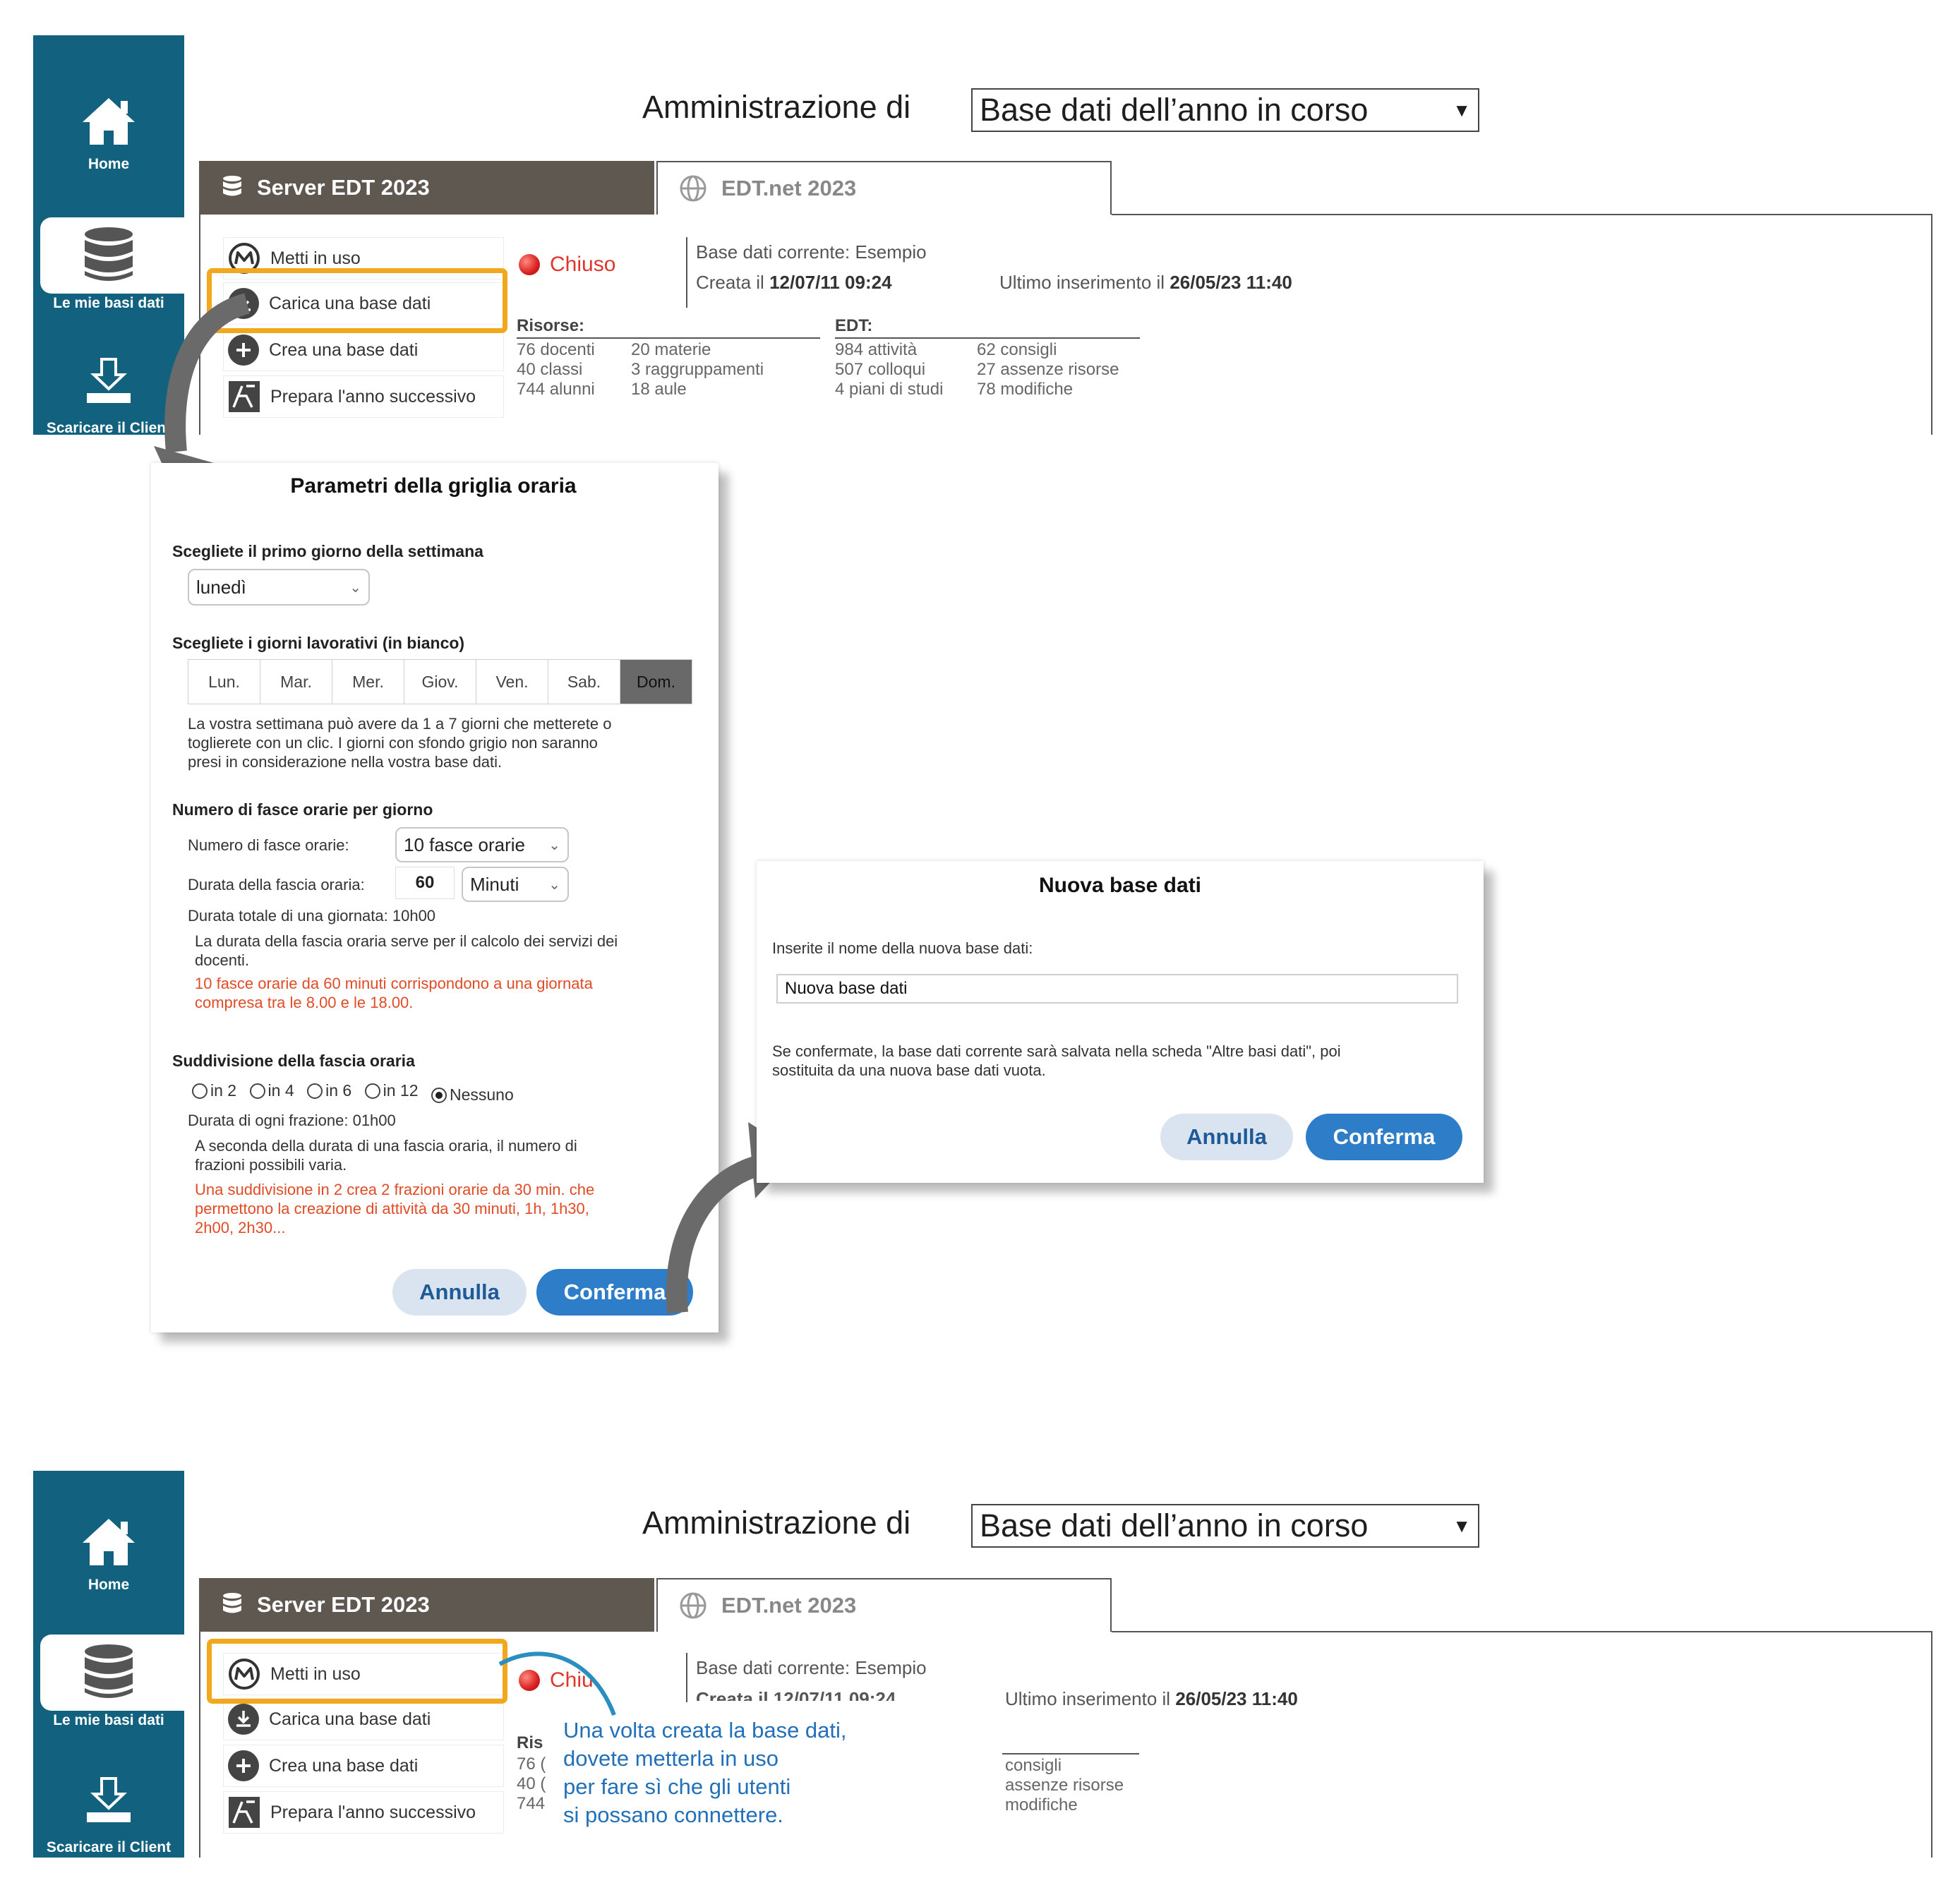 This screenshot has height=1890, width=1960. Describe the element at coordinates (659, 389) in the screenshot. I see `stat-item: 18 aule` at that location.